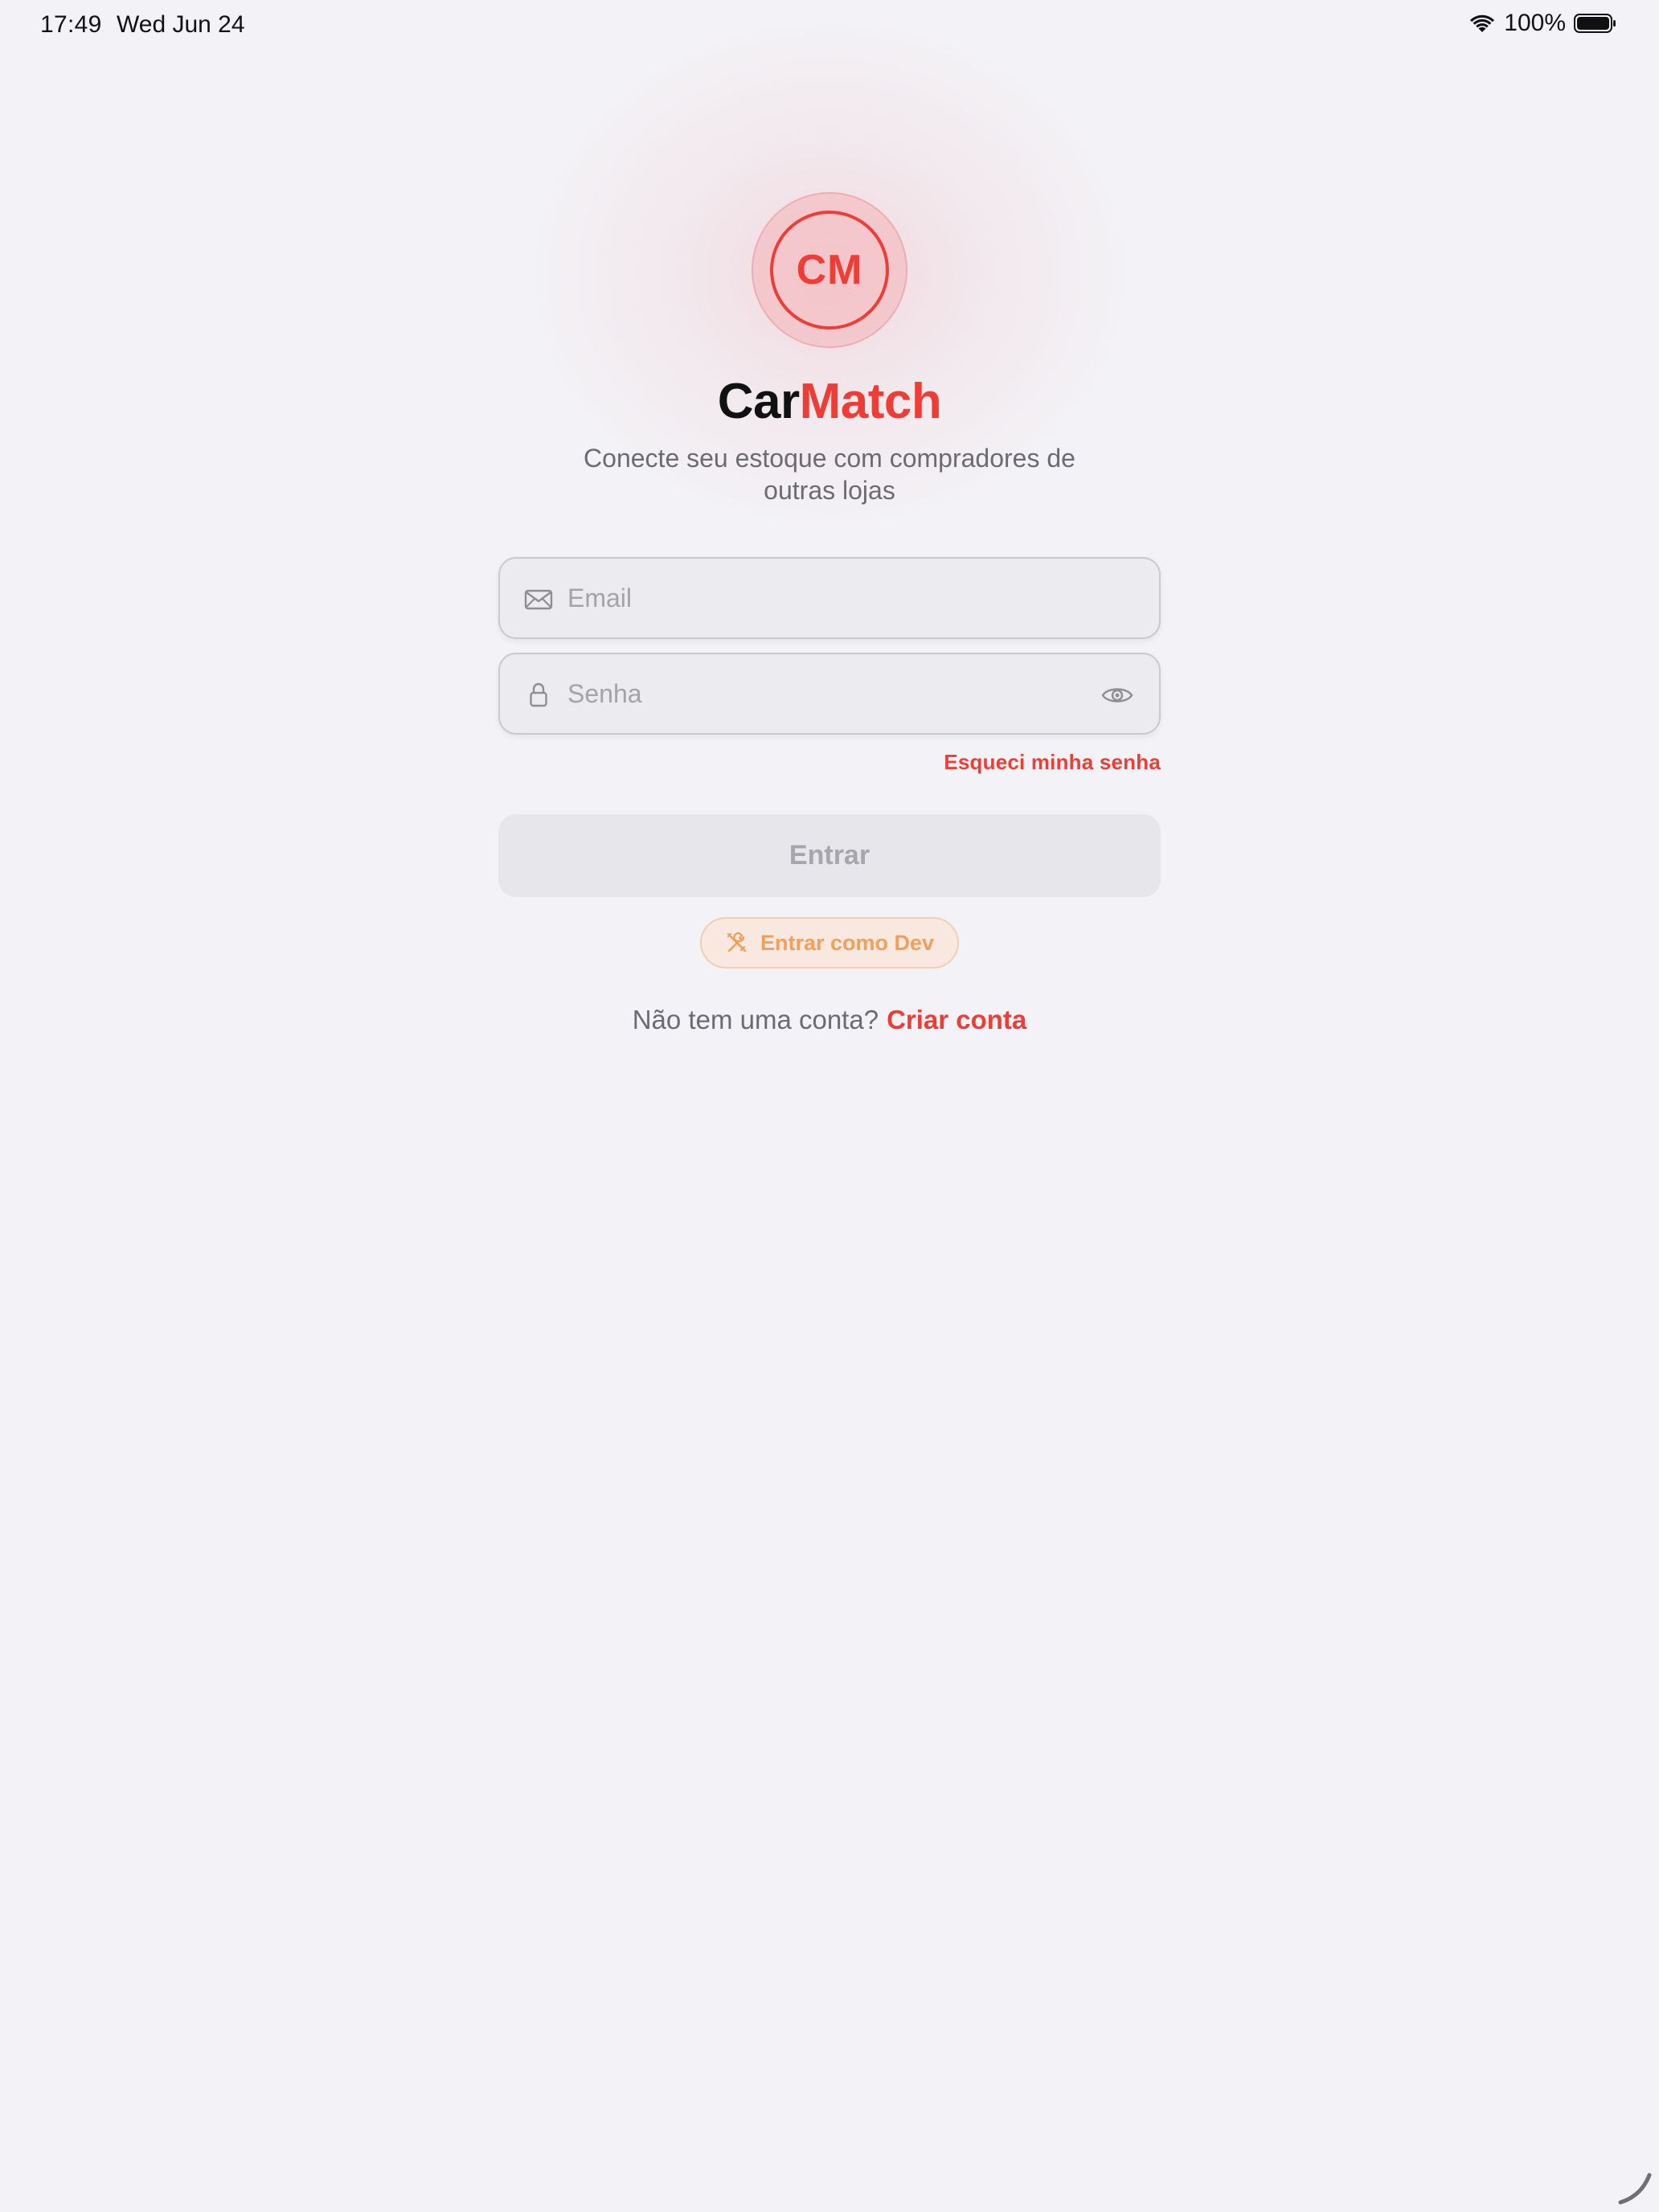  Describe the element at coordinates (755, 1019) in the screenshot. I see `signup-question: Não tem uma conta?` at that location.